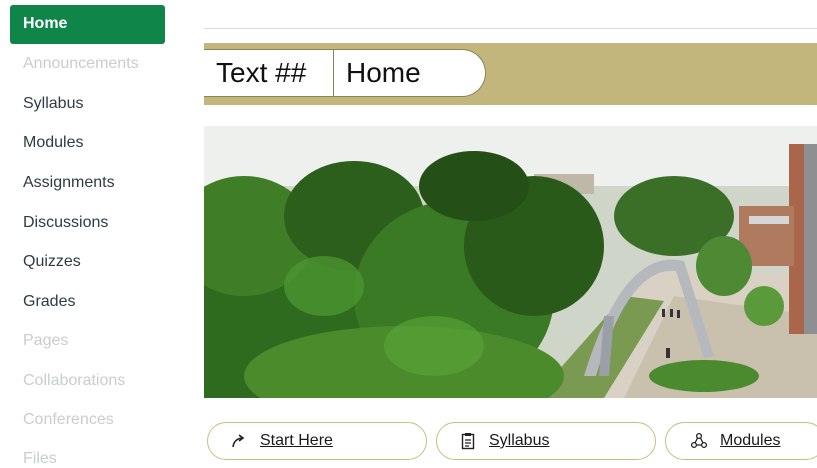 This screenshot has width=817, height=468. What do you see at coordinates (239, 441) in the screenshot?
I see `arrow-forward-icon` at bounding box center [239, 441].